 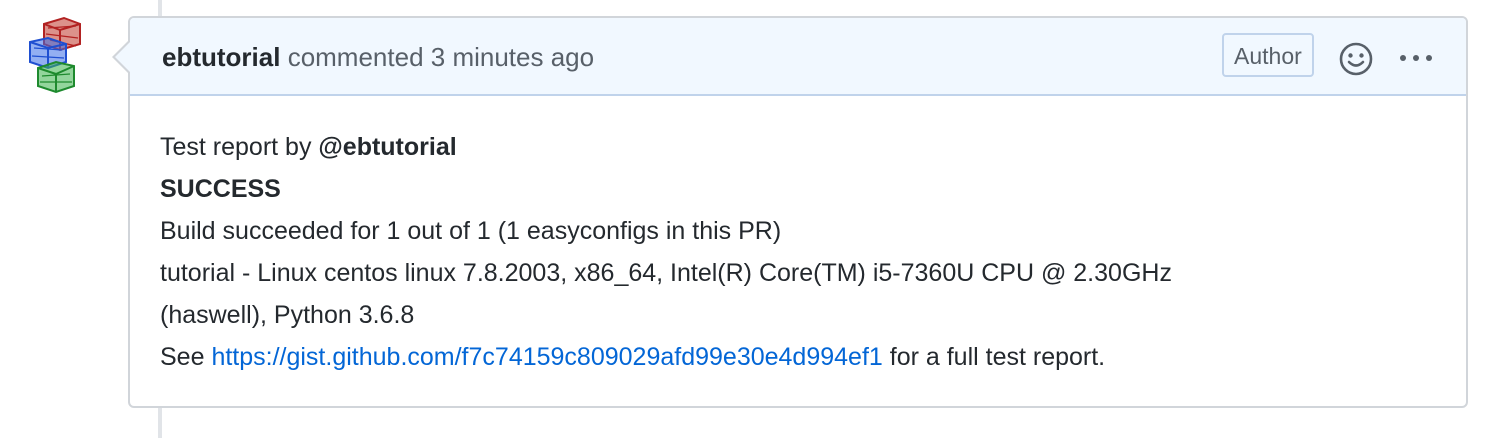 What do you see at coordinates (1268, 55) in the screenshot?
I see `author-badge: Author` at bounding box center [1268, 55].